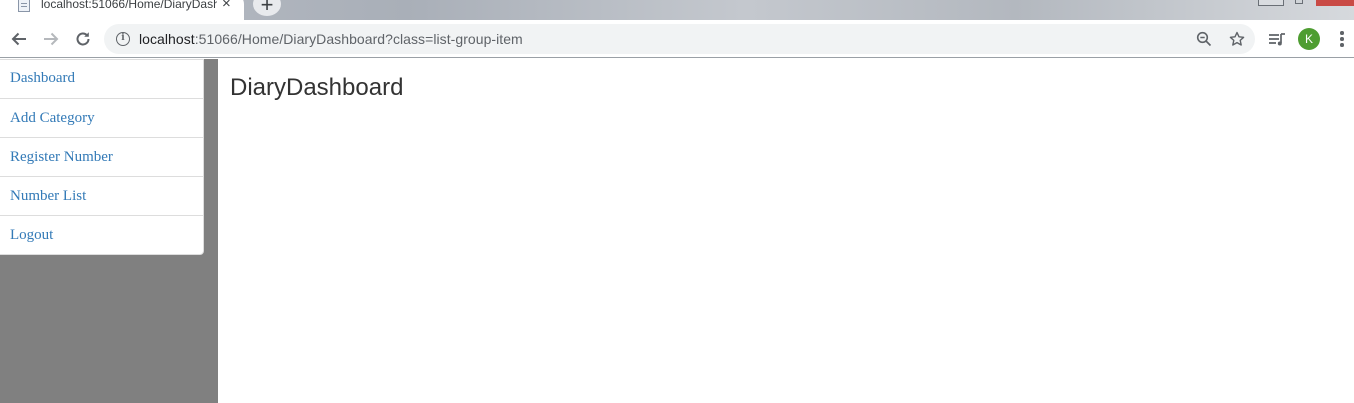  I want to click on page-favicon-icon, so click(24, 6).